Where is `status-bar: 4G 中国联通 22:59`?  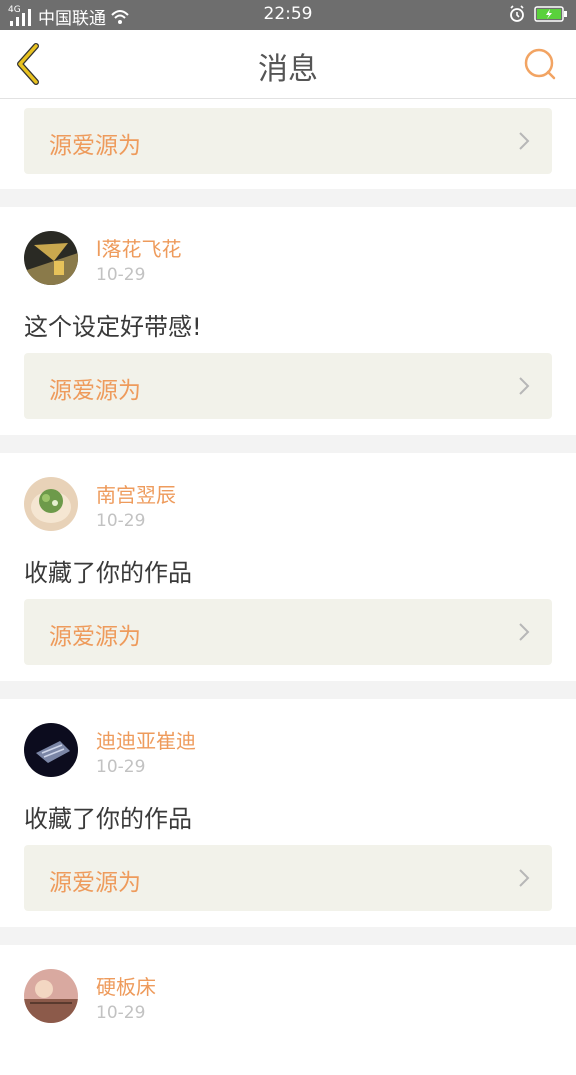 status-bar: 4G 中国联通 22:59 is located at coordinates (288, 15).